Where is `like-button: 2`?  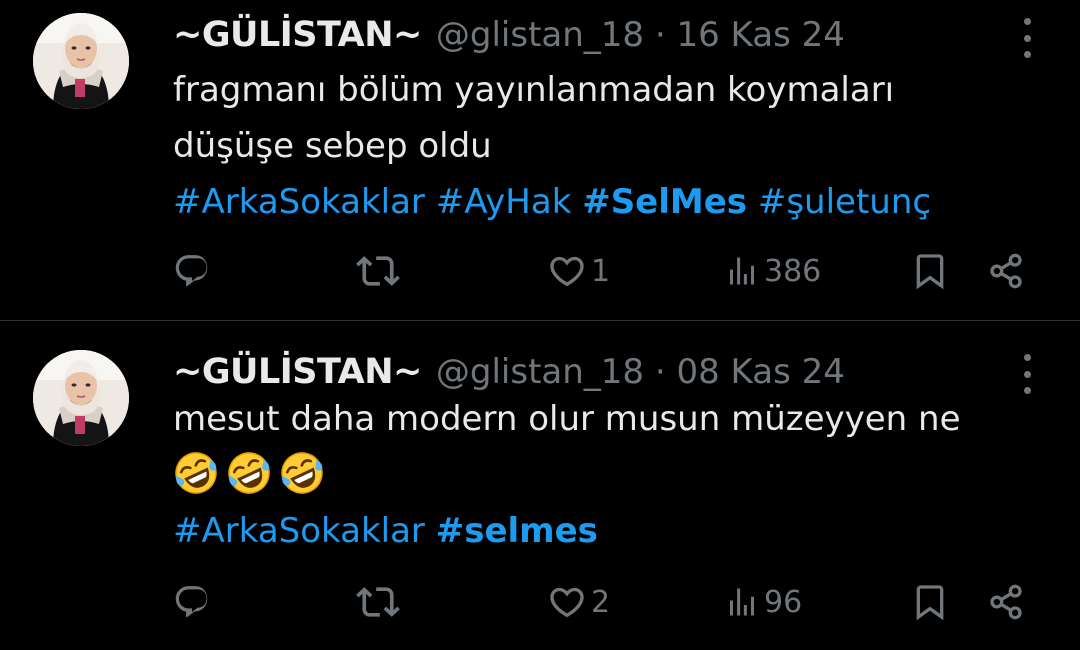 like-button: 2 is located at coordinates (578, 602).